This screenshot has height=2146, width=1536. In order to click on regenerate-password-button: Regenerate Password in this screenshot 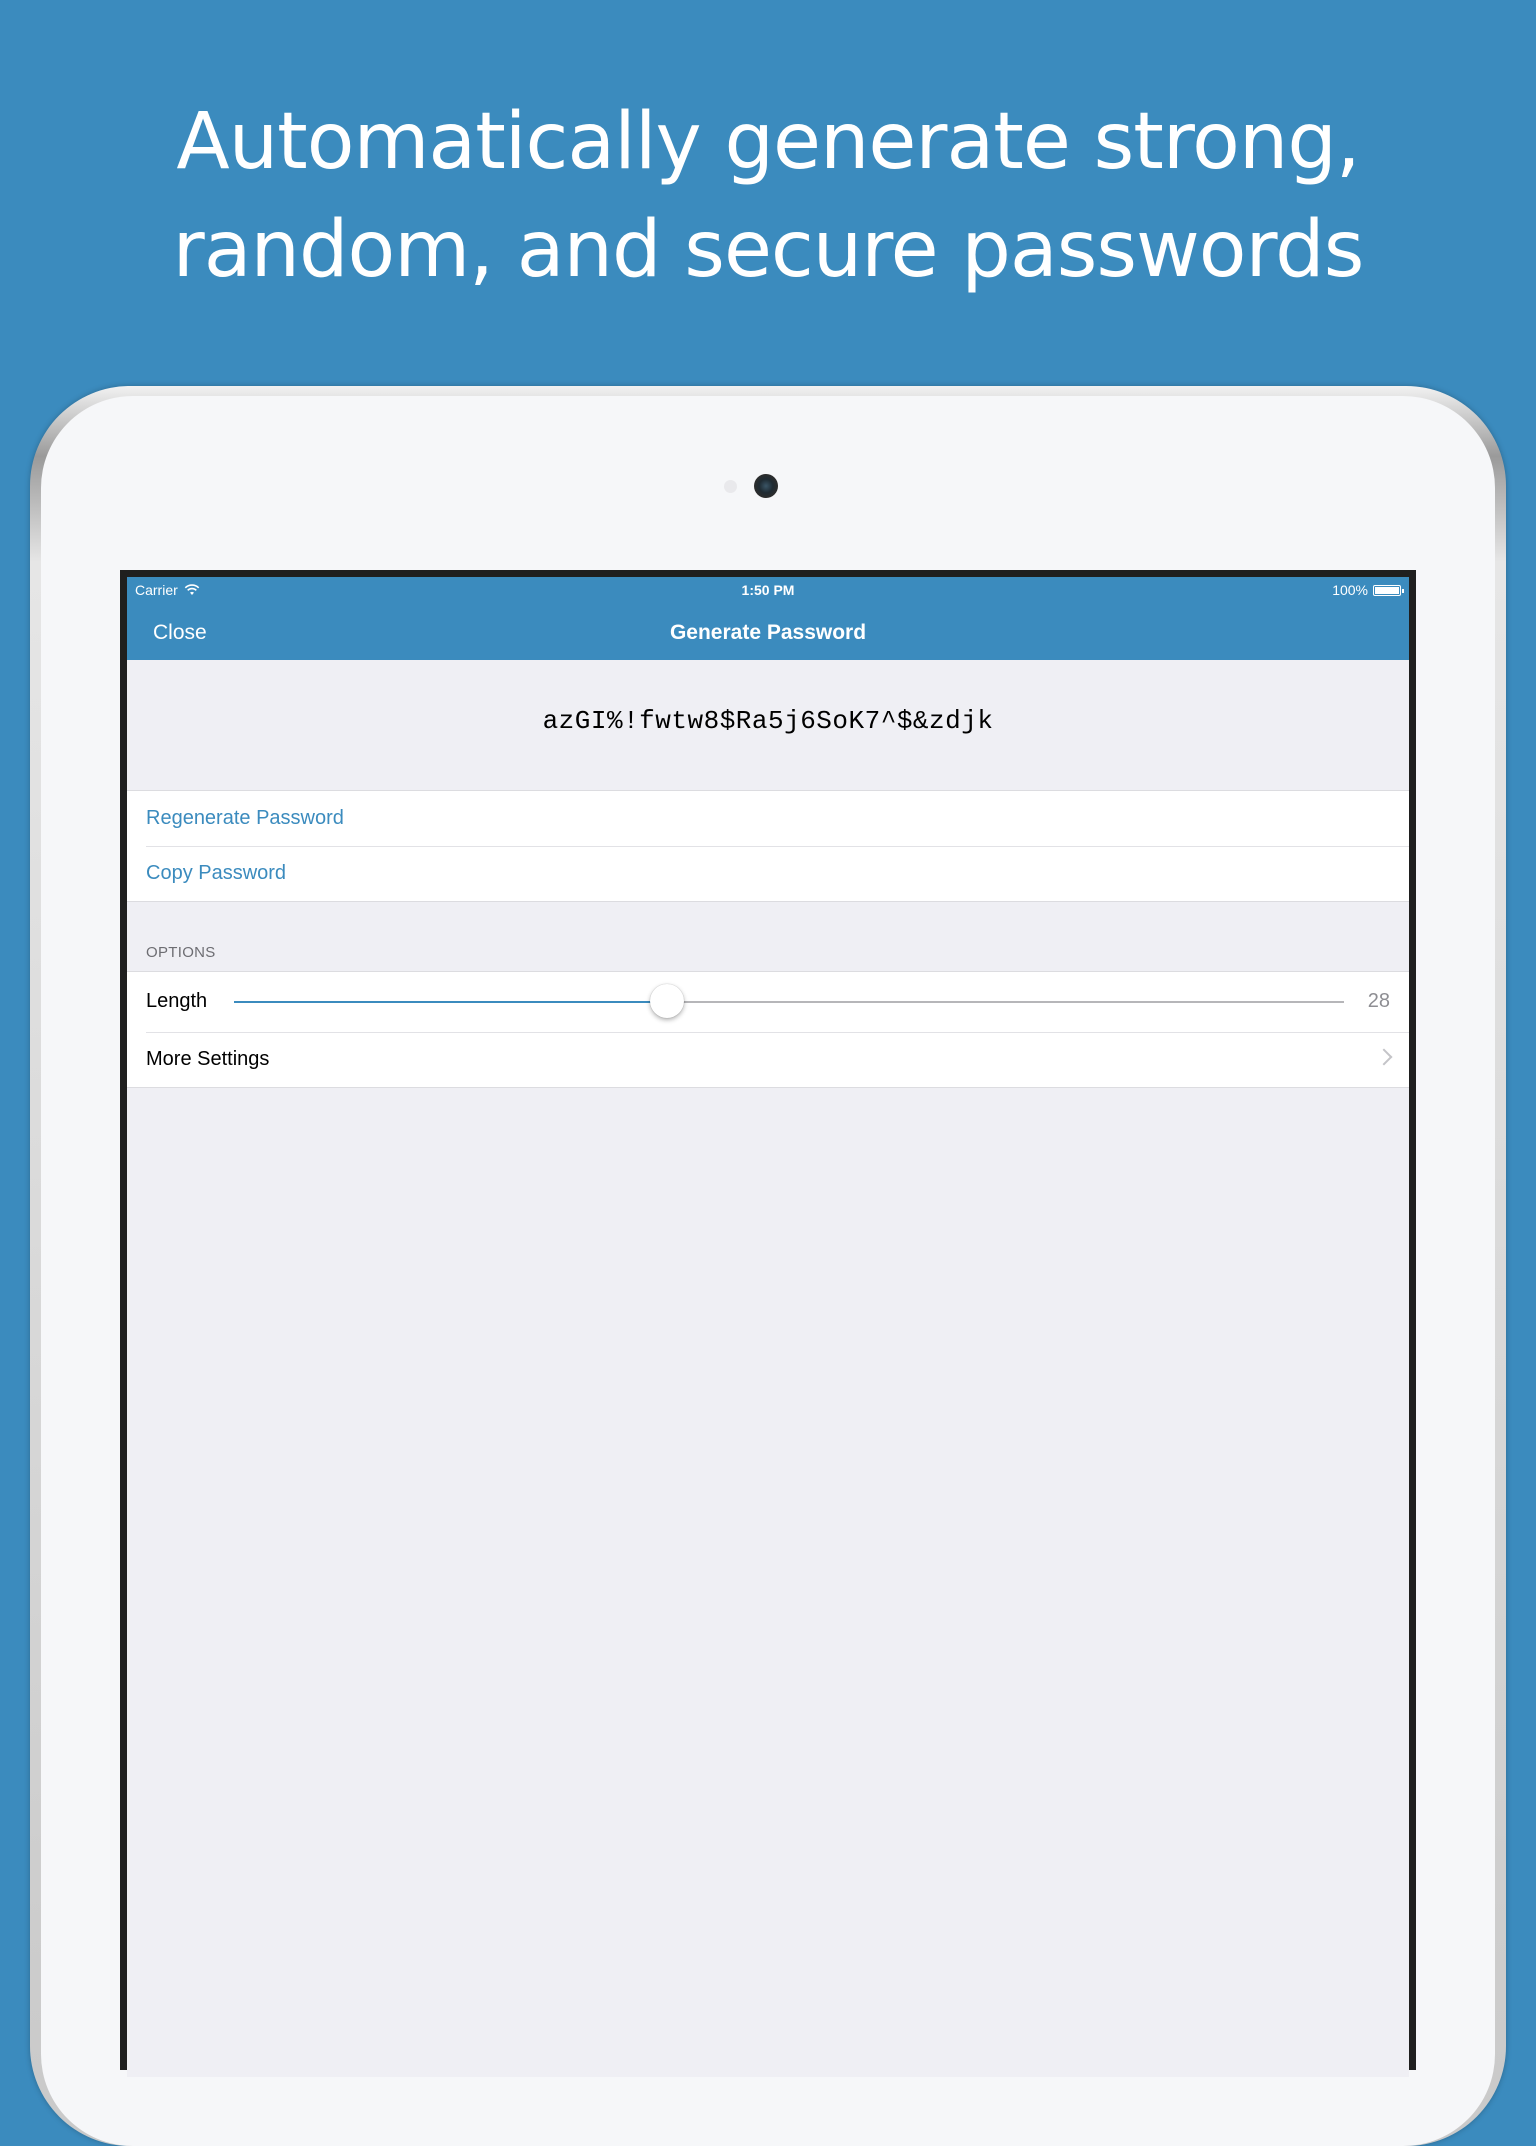, I will do `click(245, 818)`.